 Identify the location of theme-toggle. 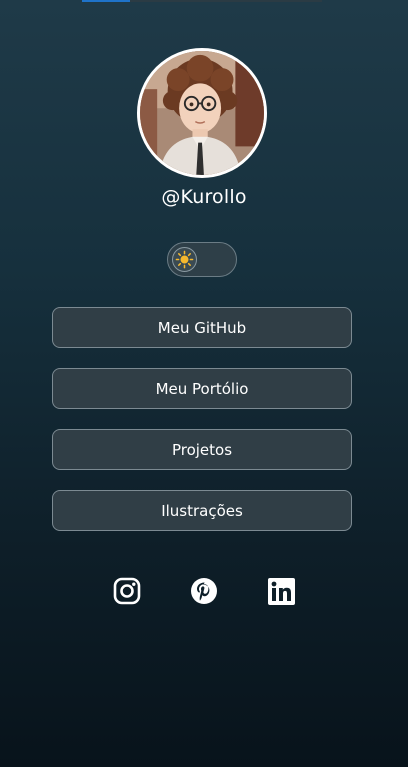
(202, 259).